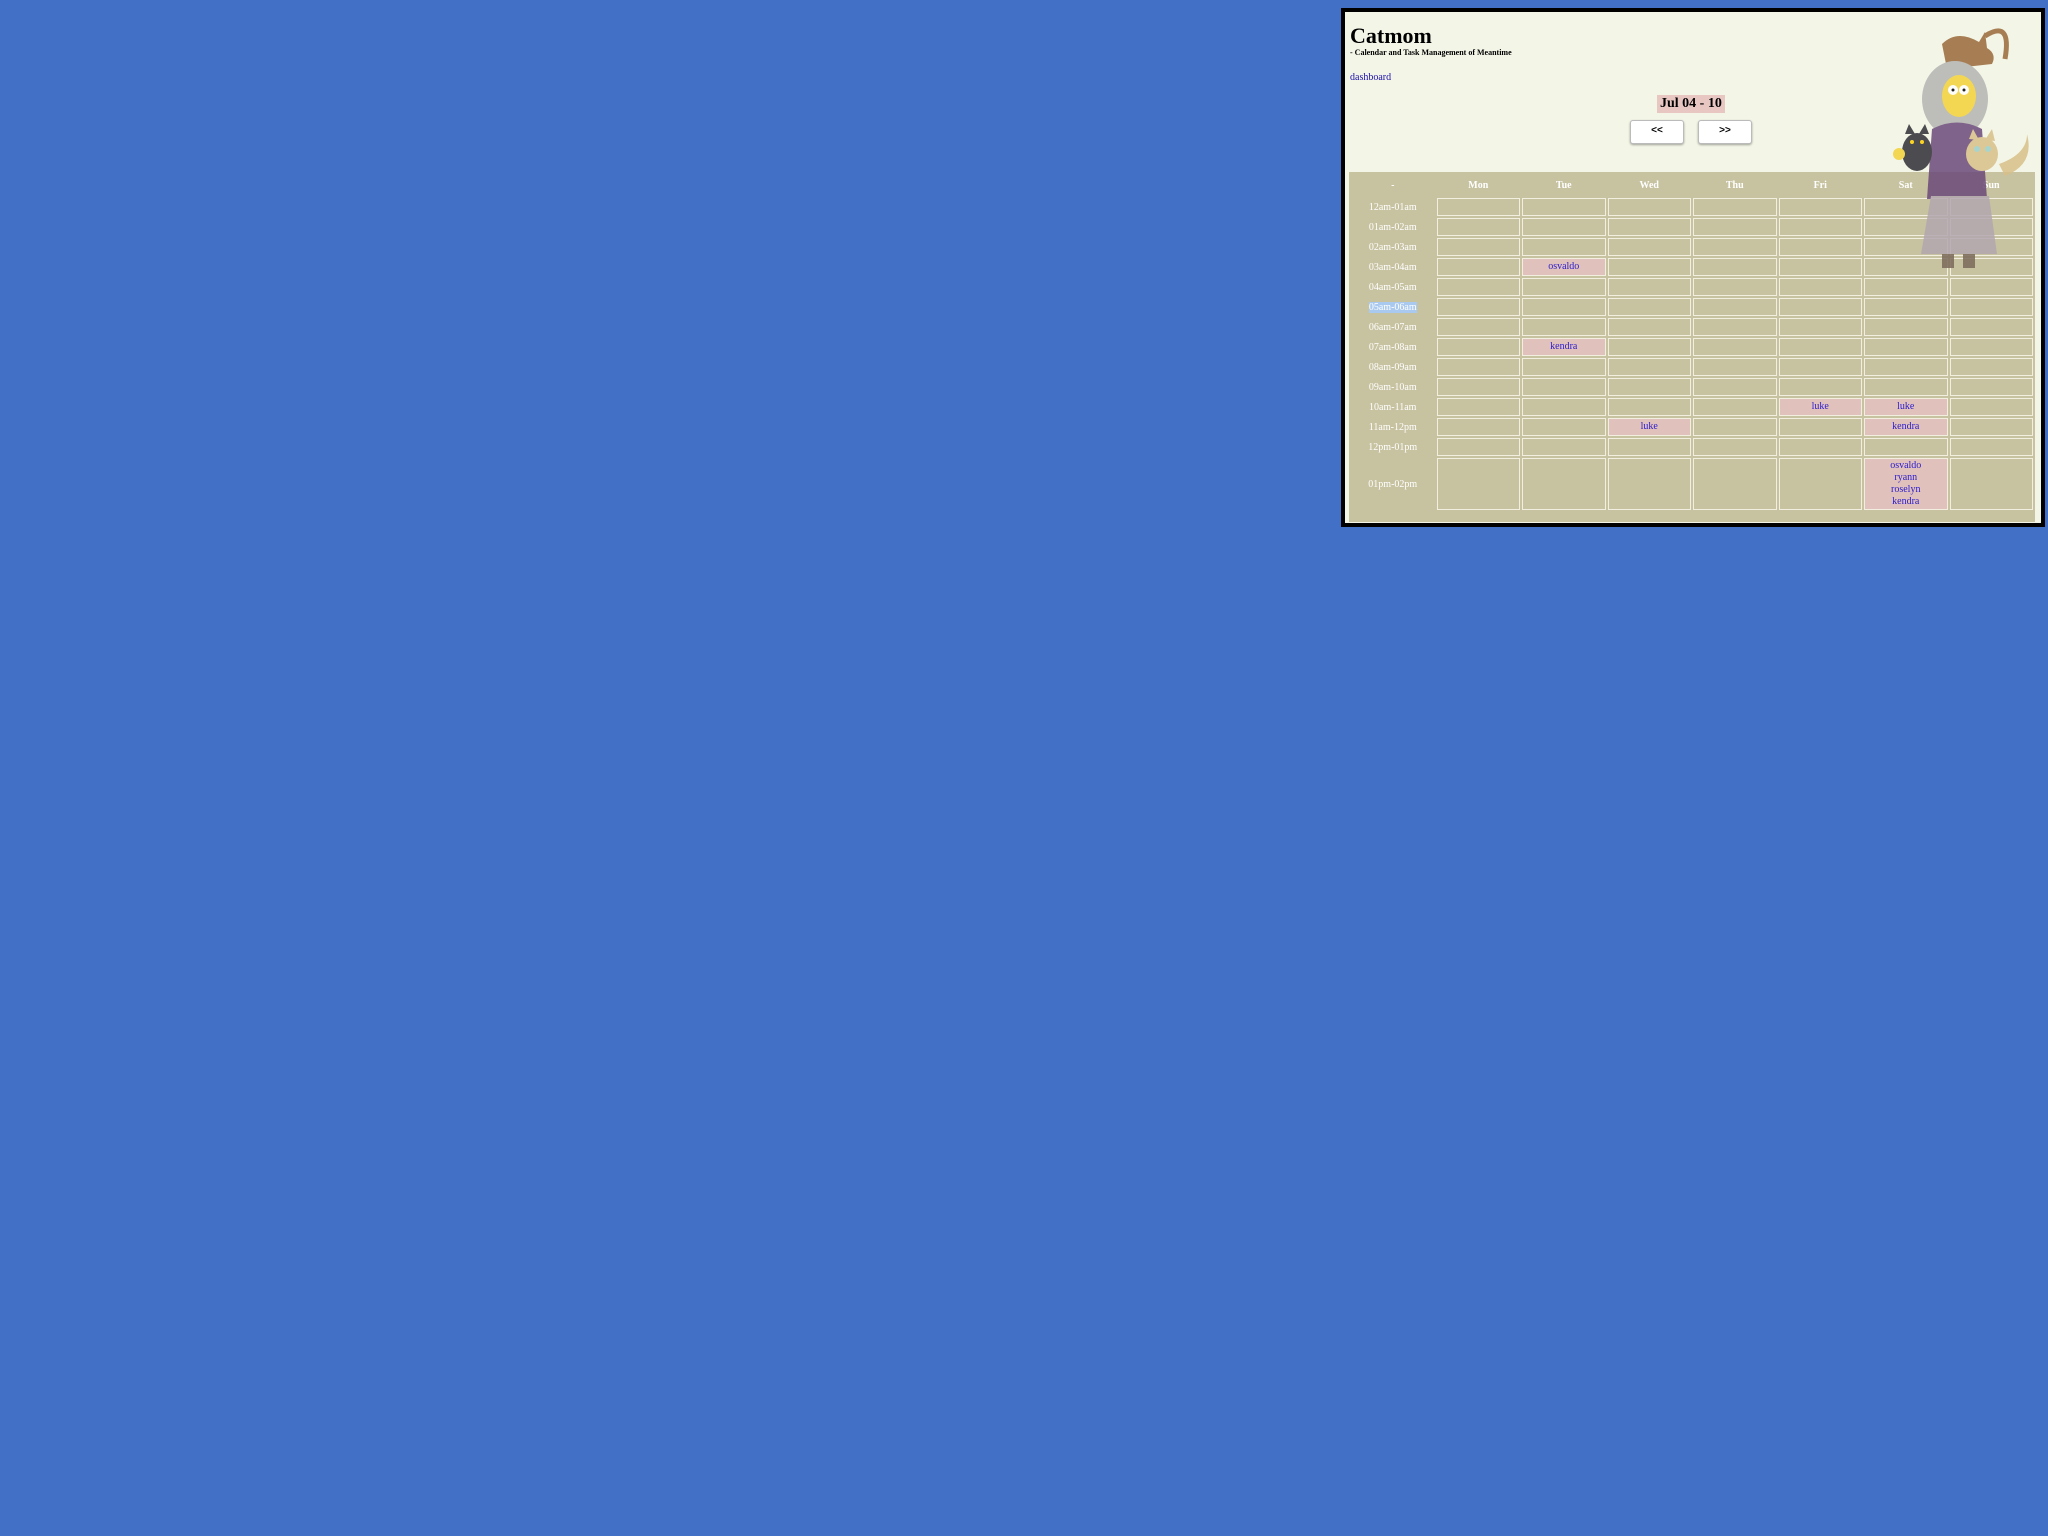  I want to click on calendar-slot-tue: osvaldo, so click(1564, 267).